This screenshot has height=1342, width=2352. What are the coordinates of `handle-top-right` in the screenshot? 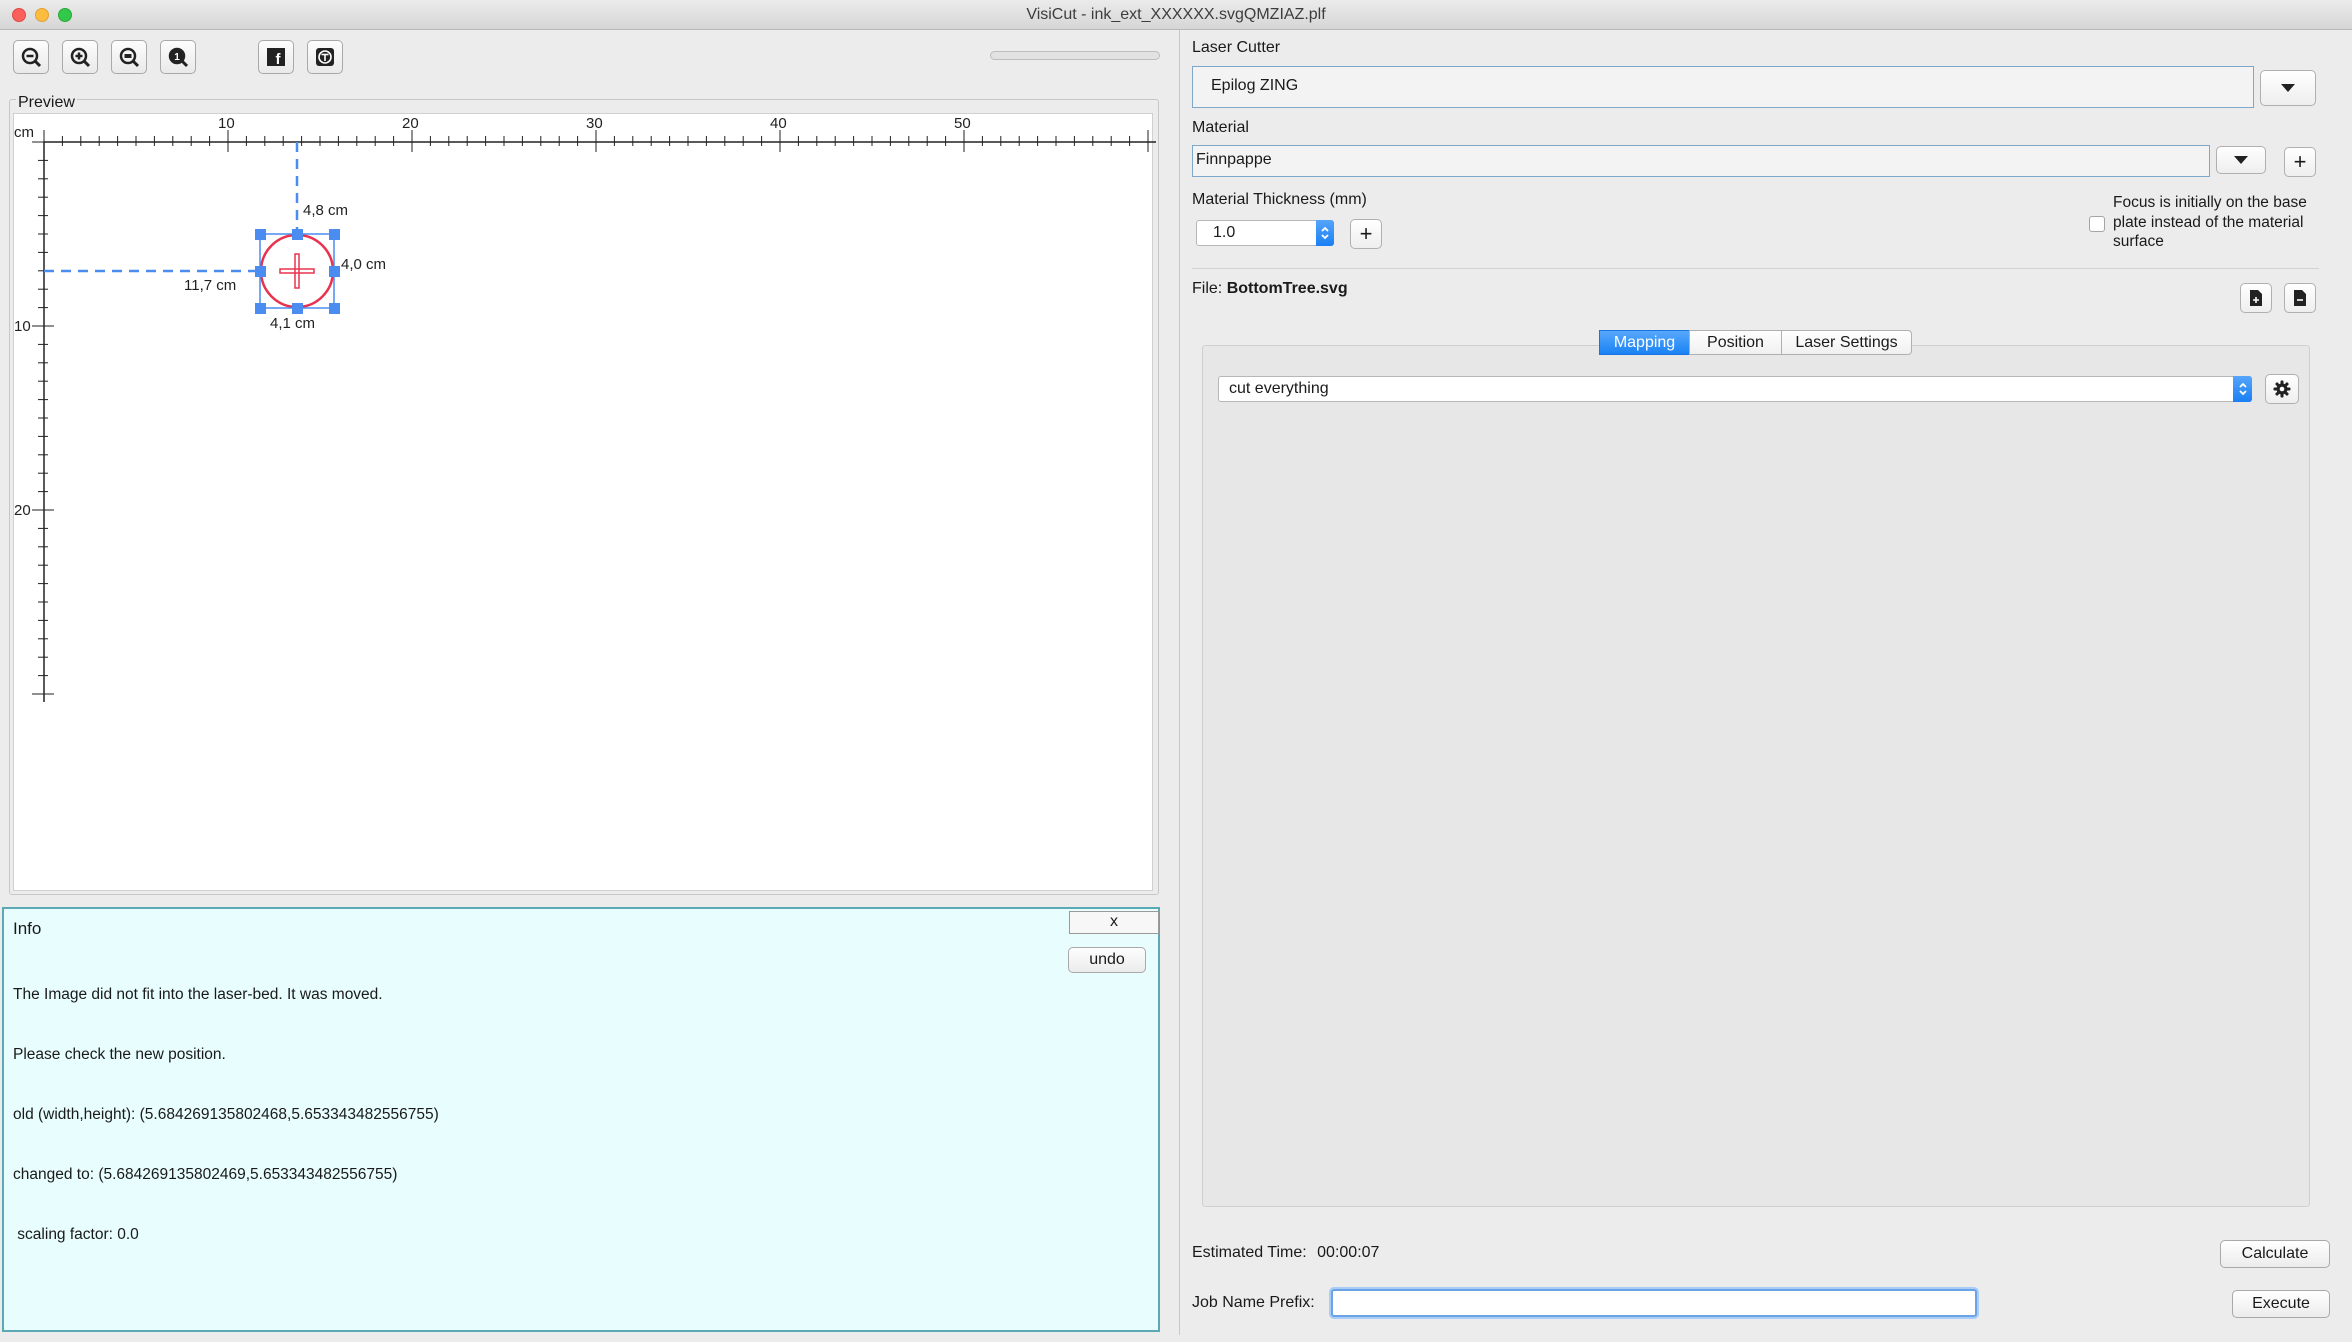 It's located at (334, 234).